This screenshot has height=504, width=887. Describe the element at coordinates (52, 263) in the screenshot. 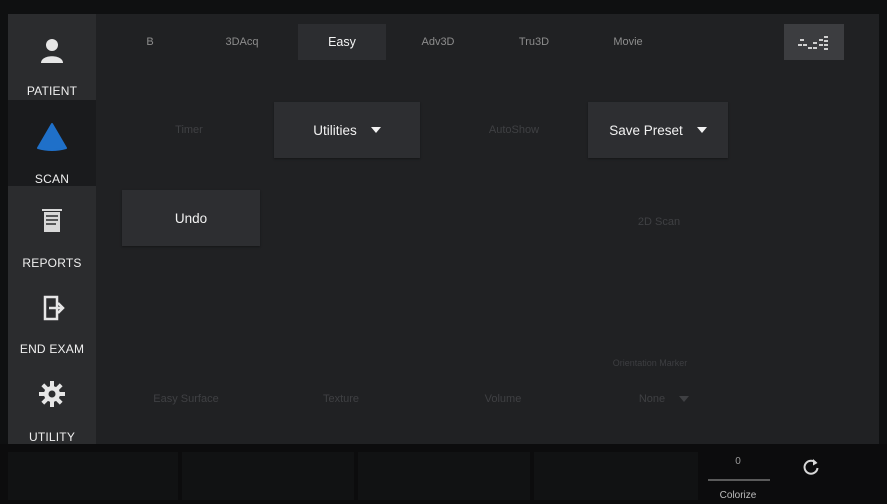

I see `sidebar-item-label: REPORTS` at that location.